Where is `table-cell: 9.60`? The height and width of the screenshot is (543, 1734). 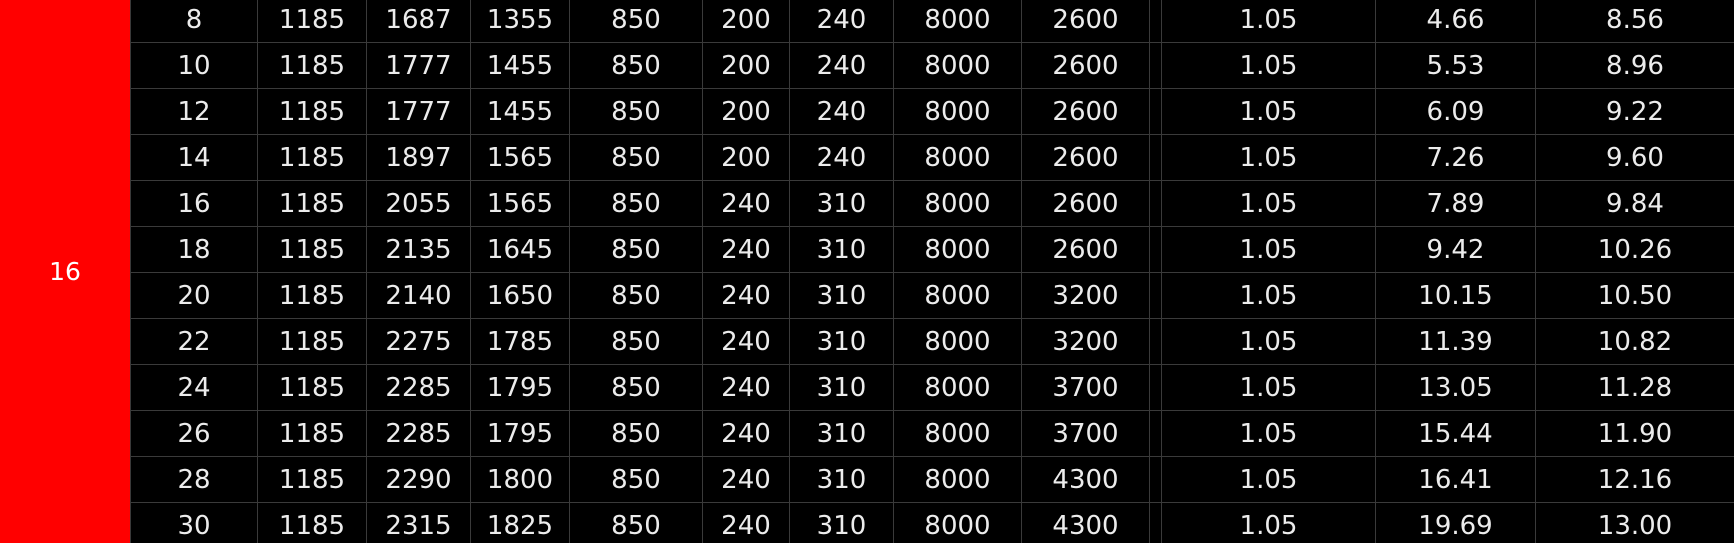 table-cell: 9.60 is located at coordinates (1634, 157).